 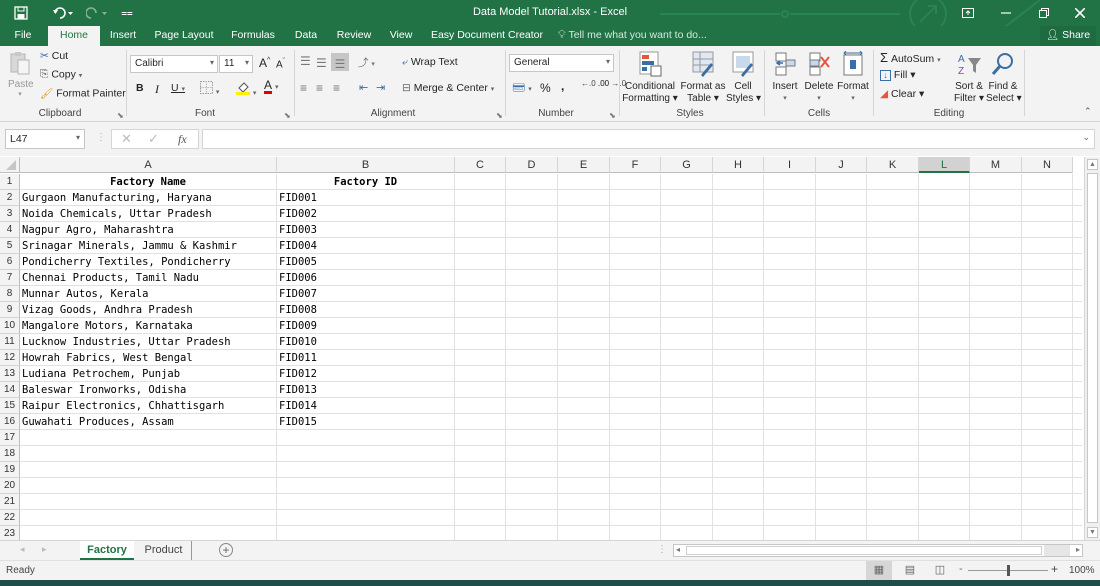 What do you see at coordinates (140, 88) in the screenshot?
I see `bold-button: B` at bounding box center [140, 88].